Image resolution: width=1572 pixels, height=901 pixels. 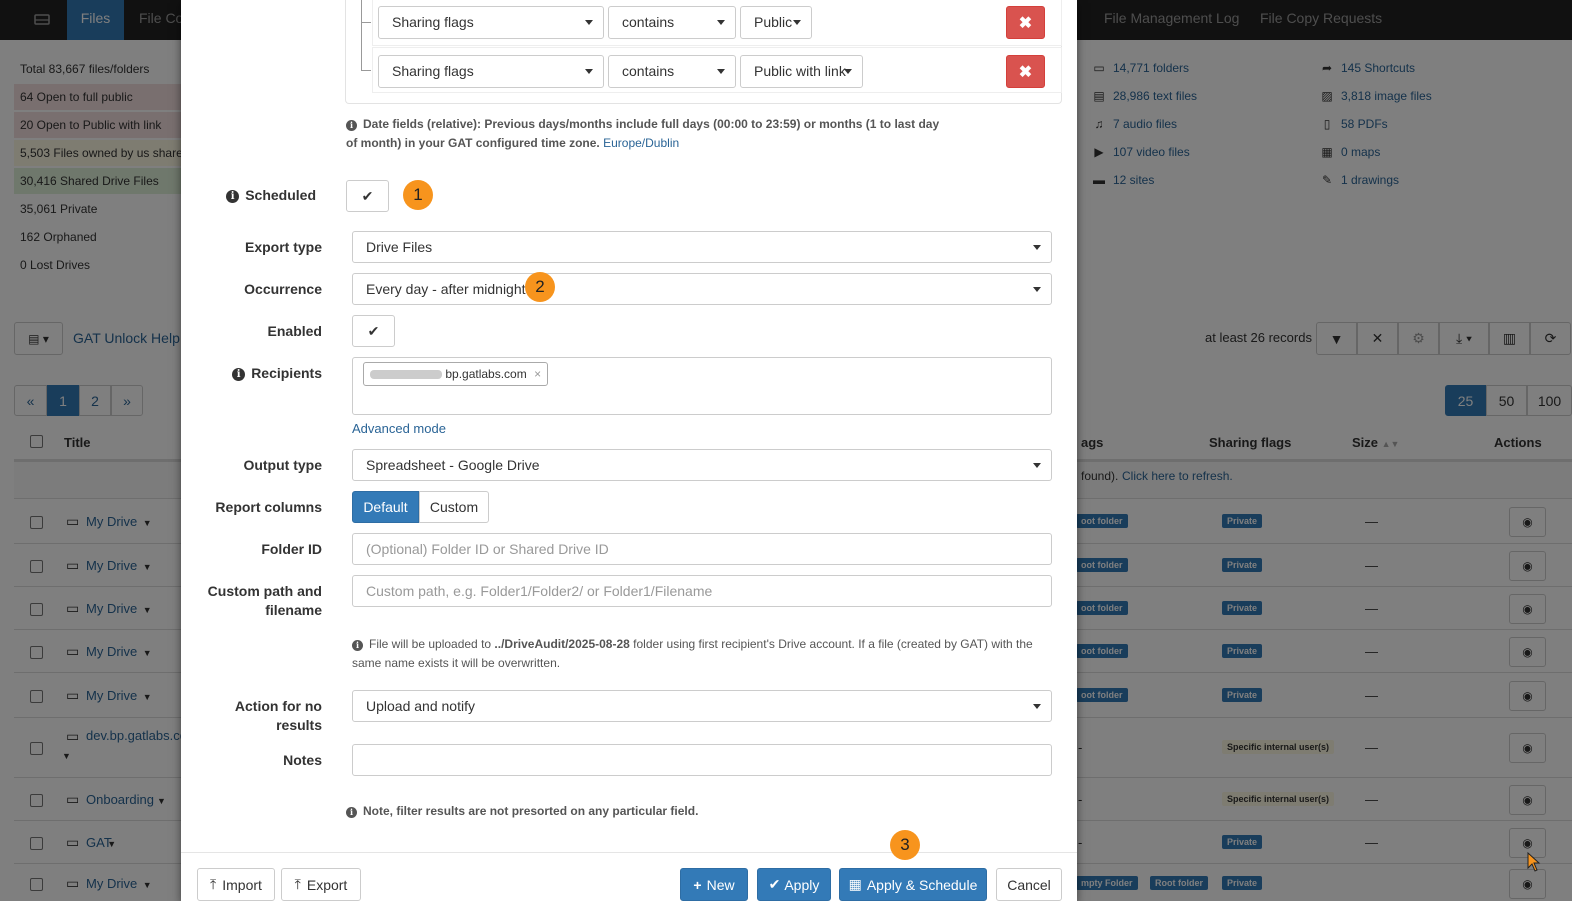 I want to click on export-button: ⤒ Export, so click(x=321, y=884).